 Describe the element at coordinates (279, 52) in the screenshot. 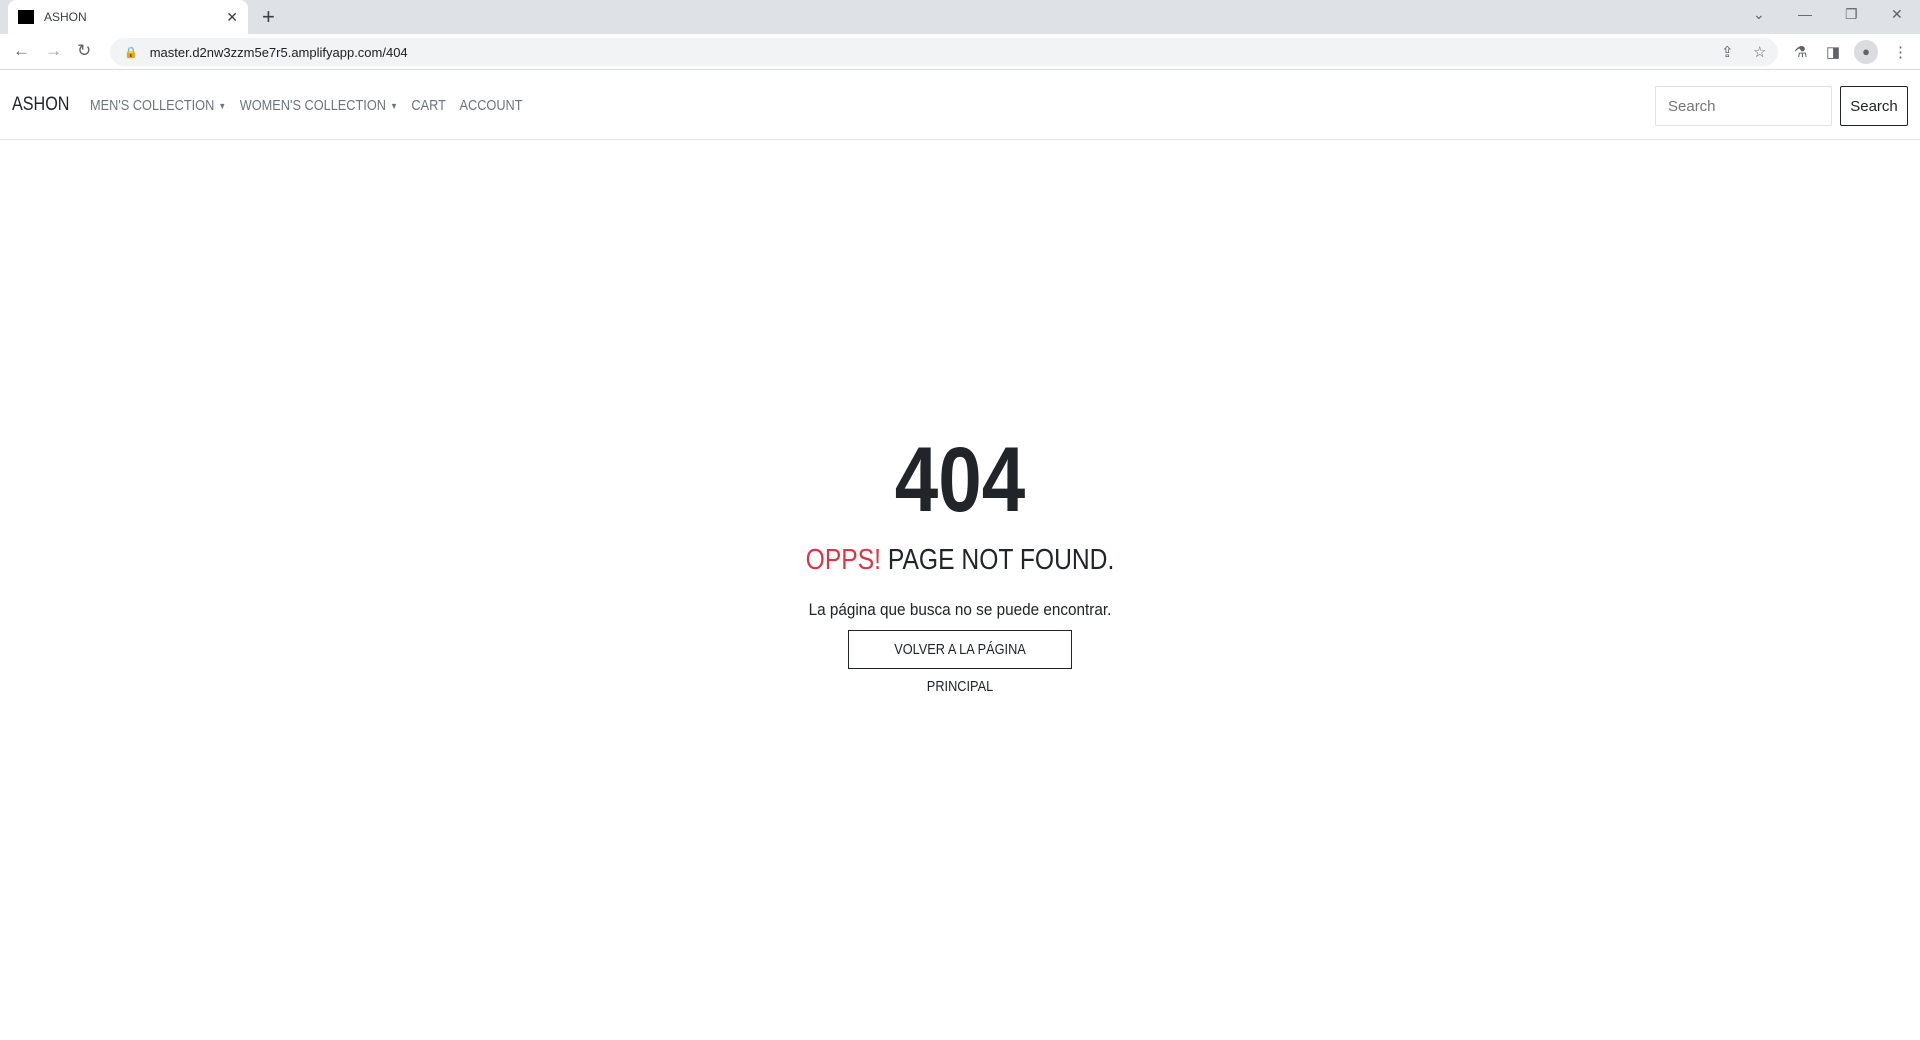

I see `url-text: master.d2nw3zzm5e7r5.amplifyapp.com/404` at that location.